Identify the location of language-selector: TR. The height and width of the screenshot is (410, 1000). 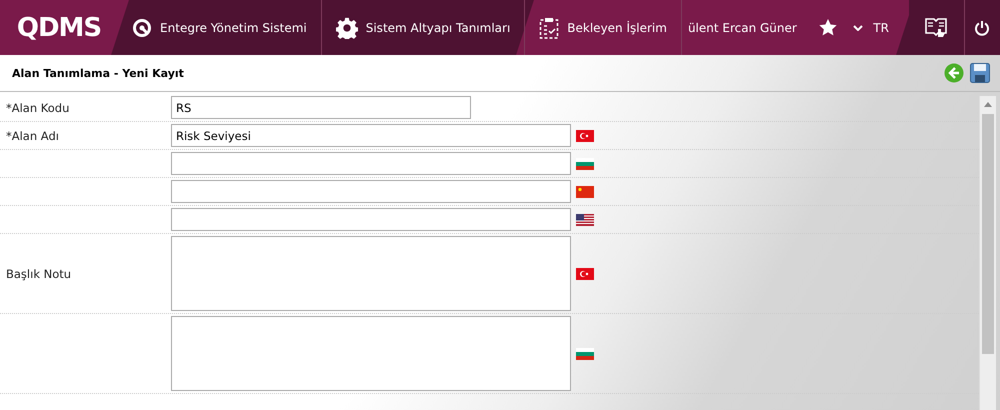
(879, 27).